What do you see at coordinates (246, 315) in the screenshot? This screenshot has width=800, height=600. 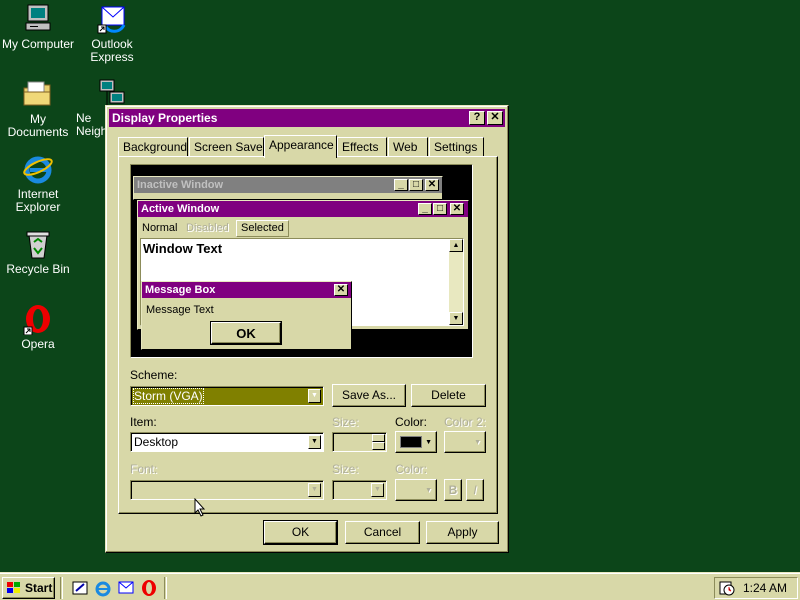 I see `preview-message-box: Message Box ✕ Message Text OK` at bounding box center [246, 315].